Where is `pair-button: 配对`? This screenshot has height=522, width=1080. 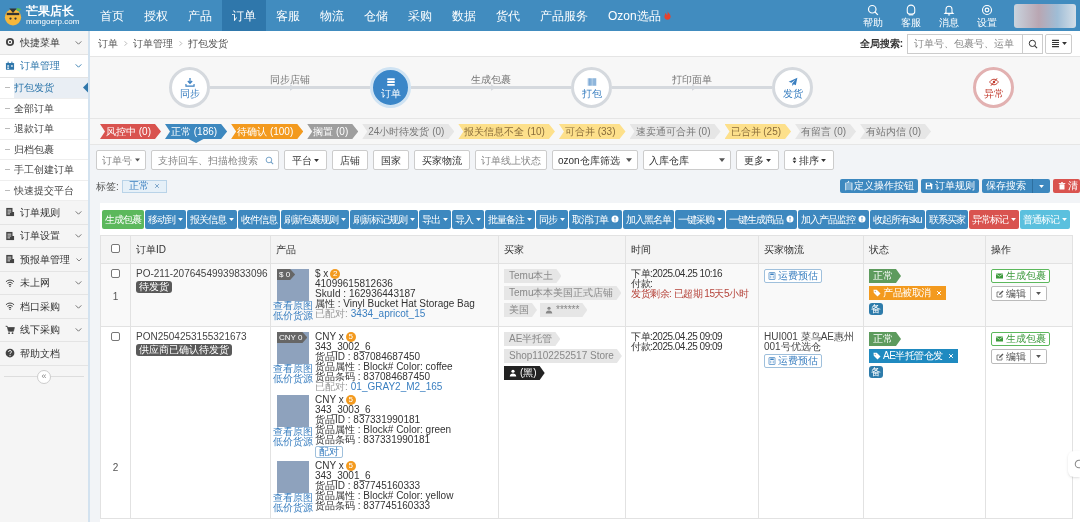 pair-button: 配对 is located at coordinates (329, 452).